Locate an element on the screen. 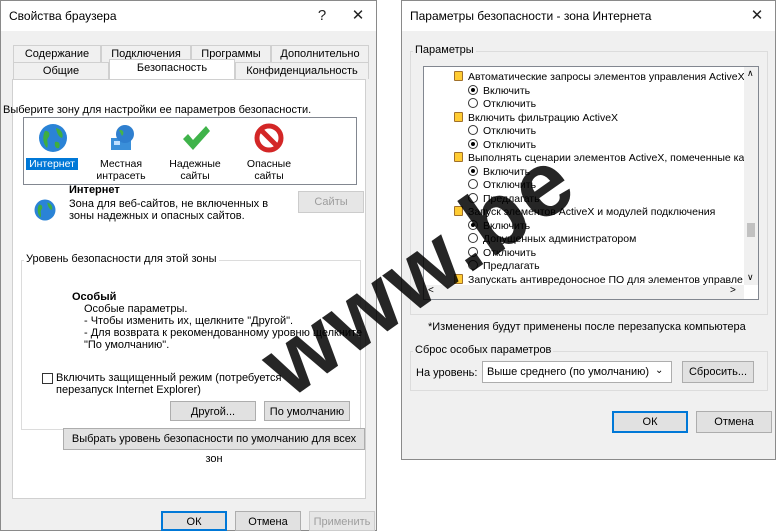 The height and width of the screenshot is (532, 776). reset-level-select: Выше среднего (по умолчанию) ⌄ is located at coordinates (577, 372).